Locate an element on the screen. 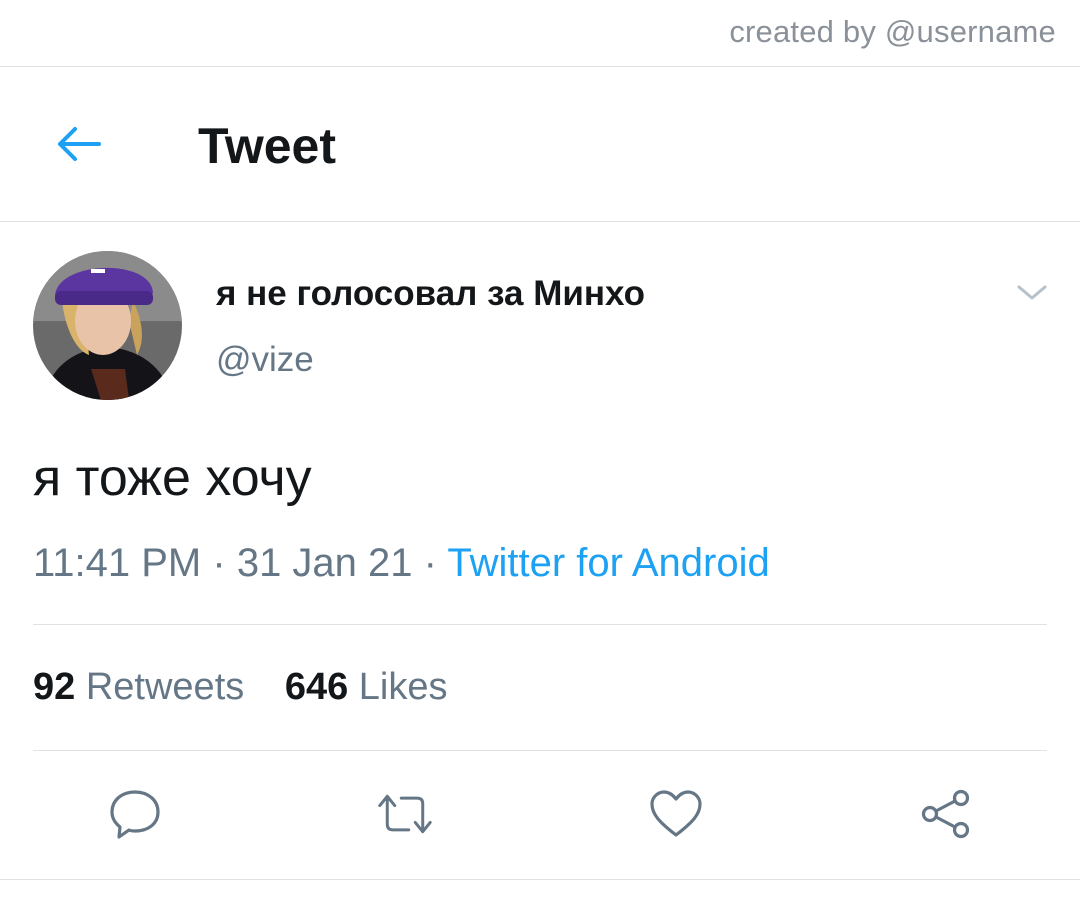 Image resolution: width=1080 pixels, height=898 pixels. retweet-icon is located at coordinates (405, 814).